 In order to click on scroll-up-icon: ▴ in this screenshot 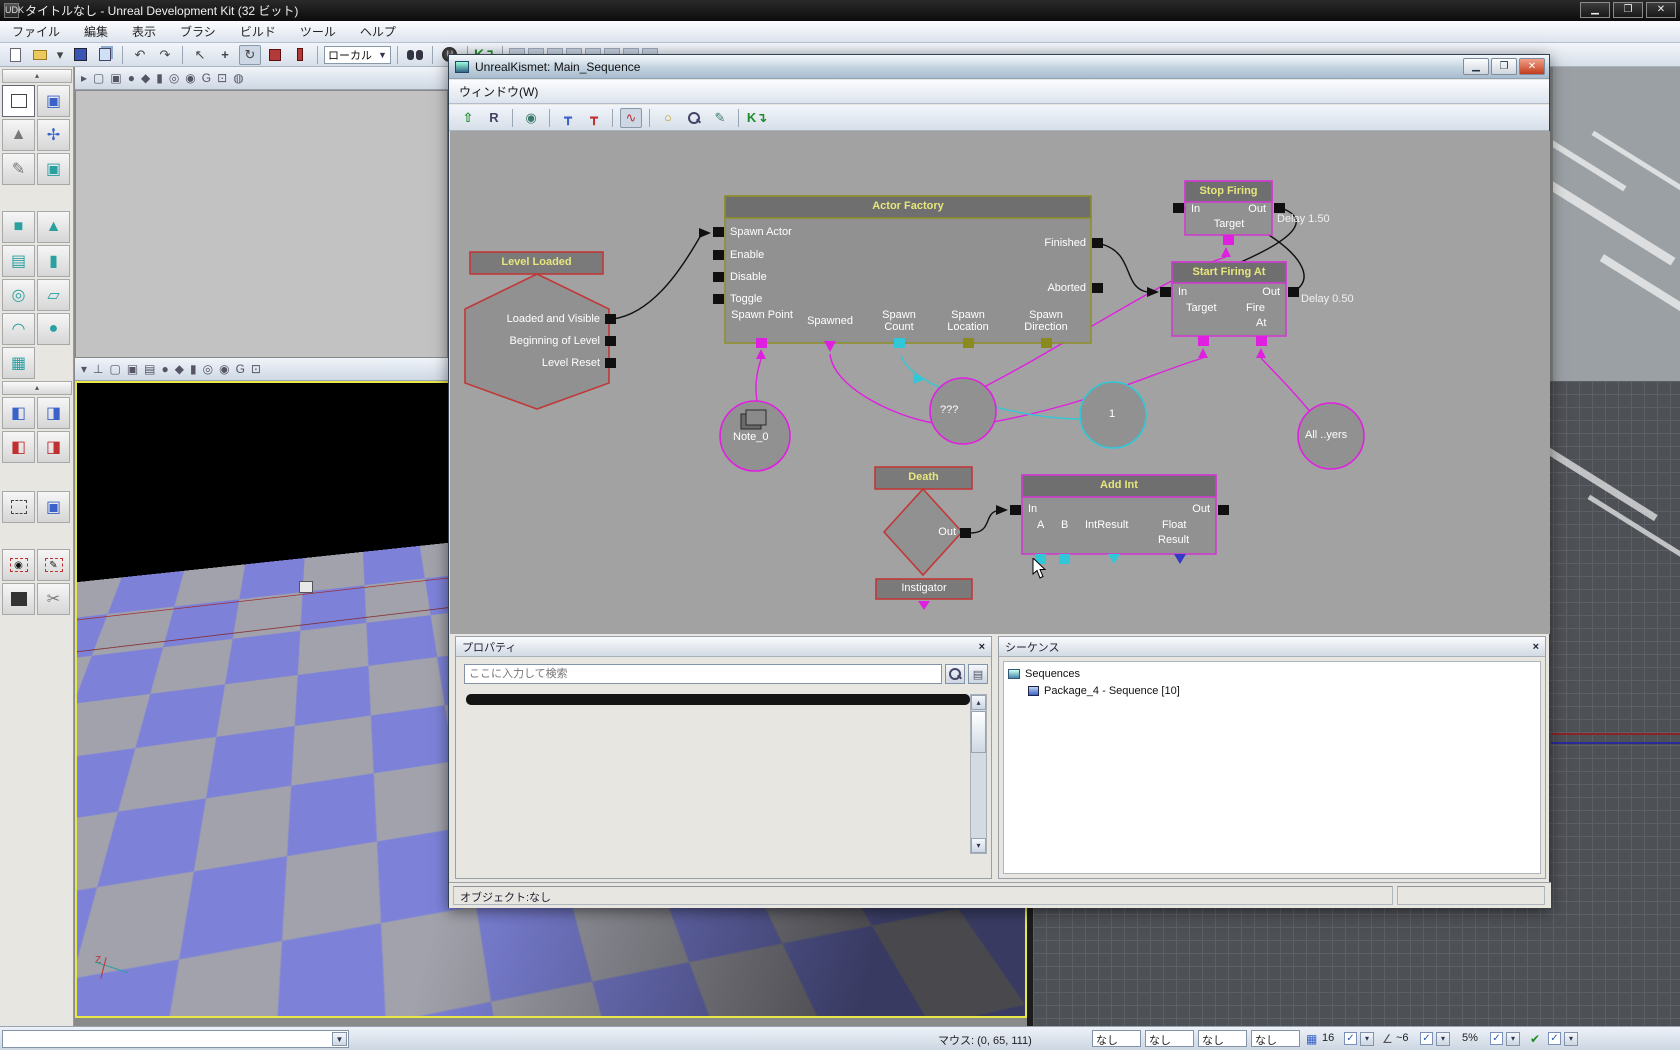, I will do `click(978, 702)`.